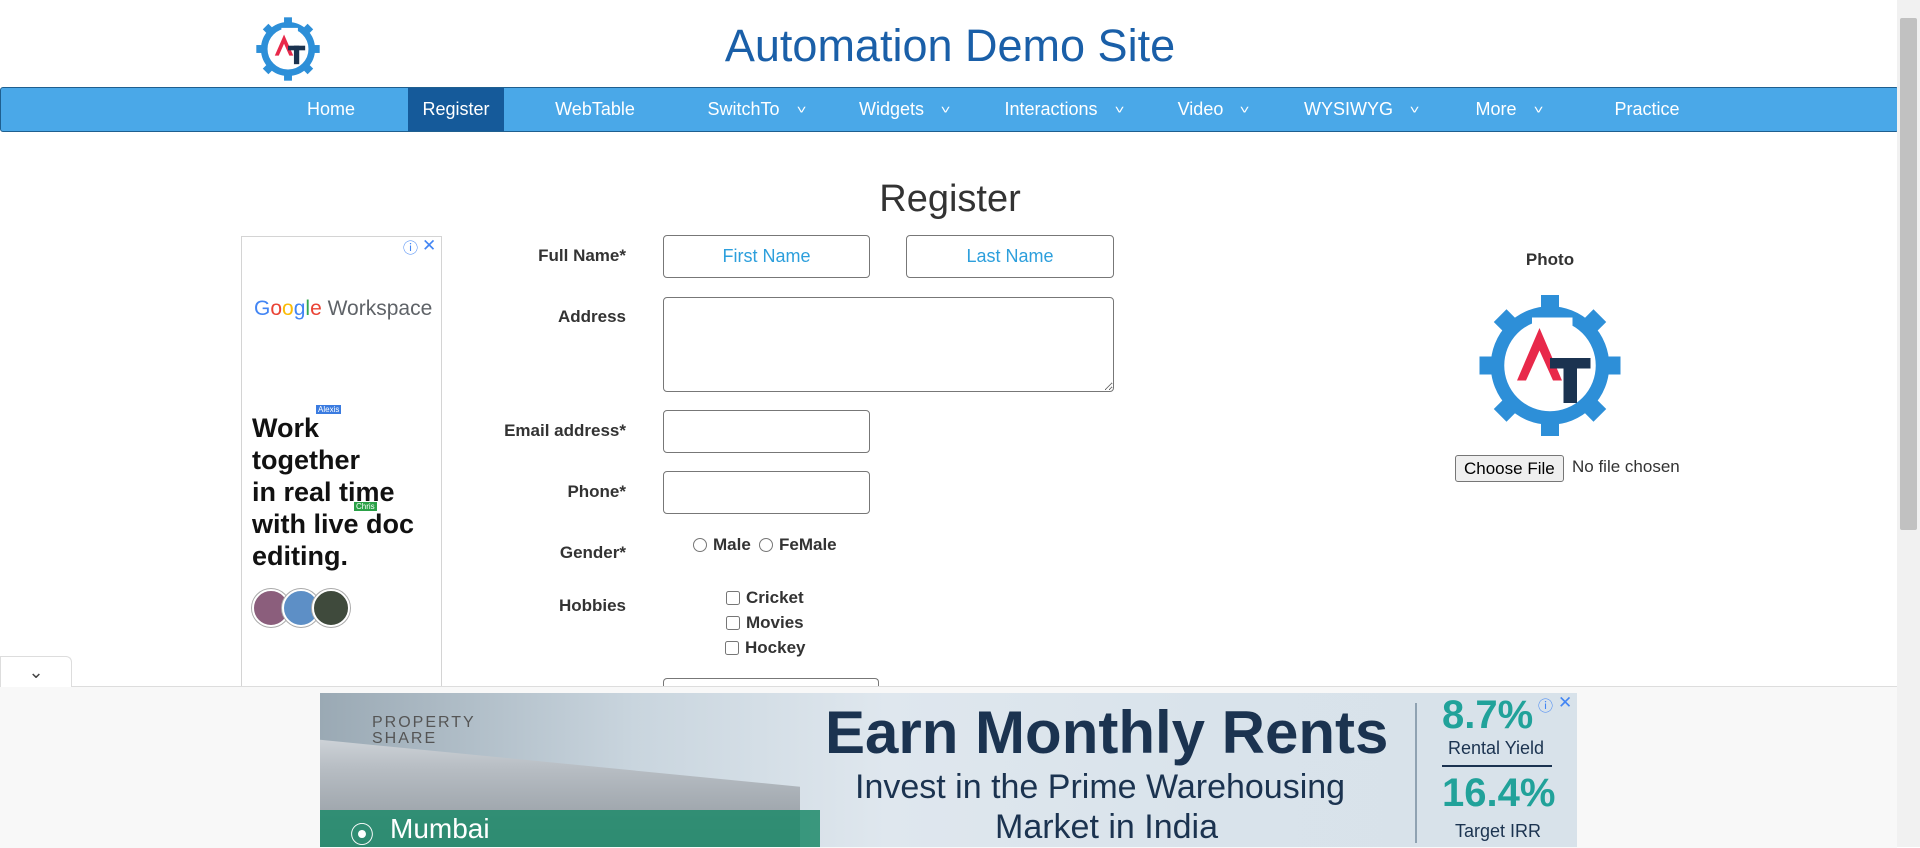 Image resolution: width=1920 pixels, height=848 pixels. I want to click on gender-female-option: FeMale, so click(798, 545).